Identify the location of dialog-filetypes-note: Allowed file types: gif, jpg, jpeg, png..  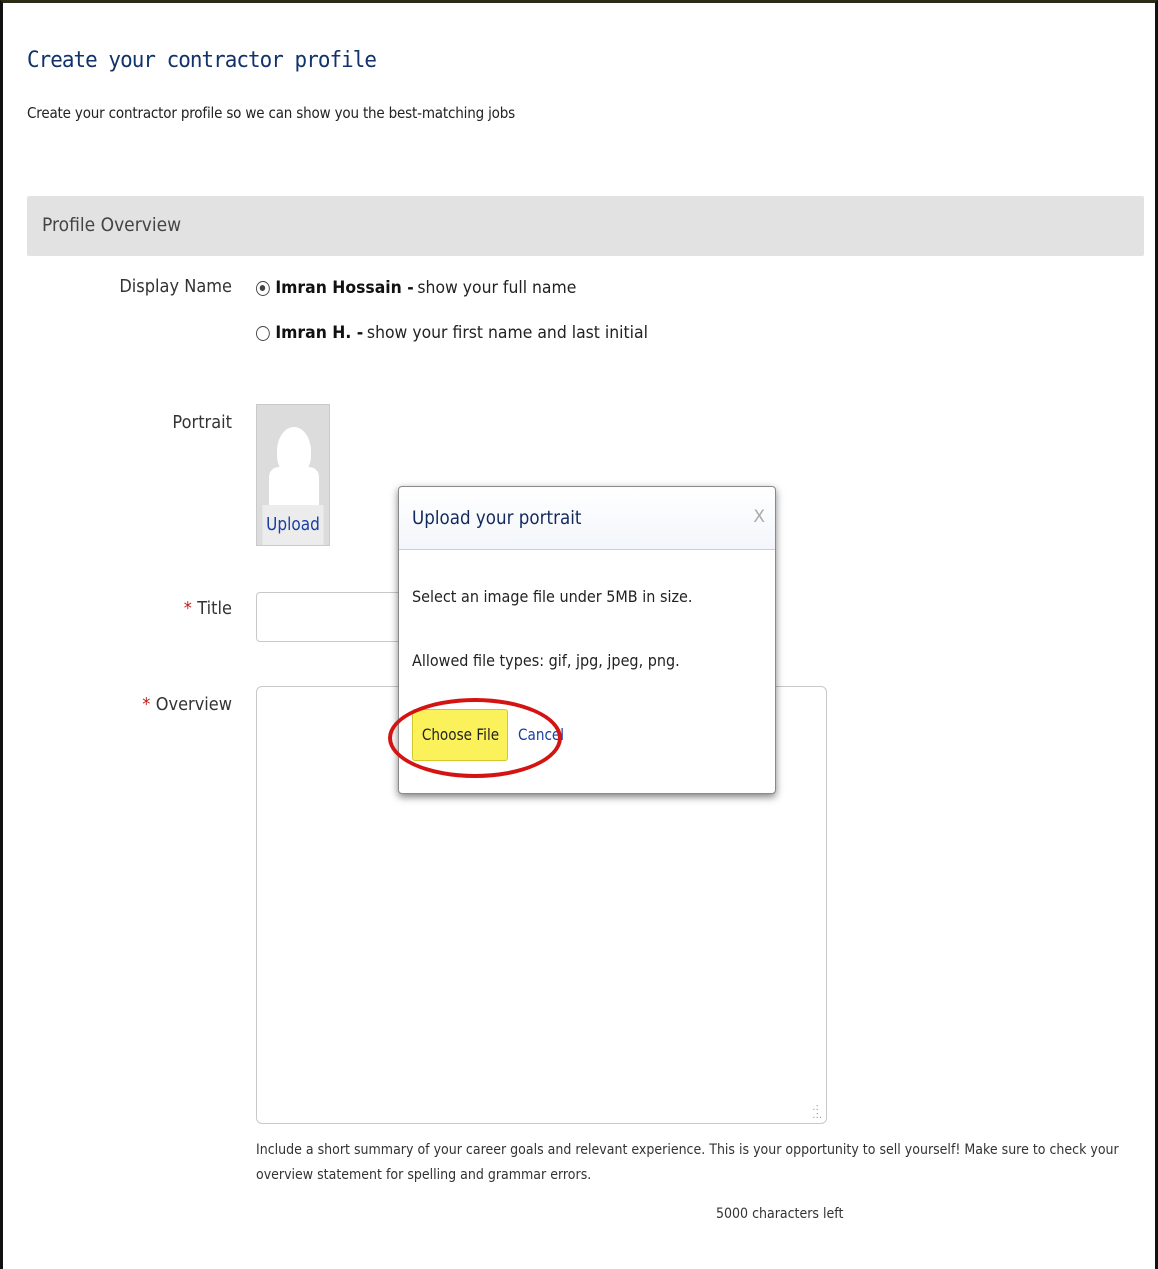
(546, 660).